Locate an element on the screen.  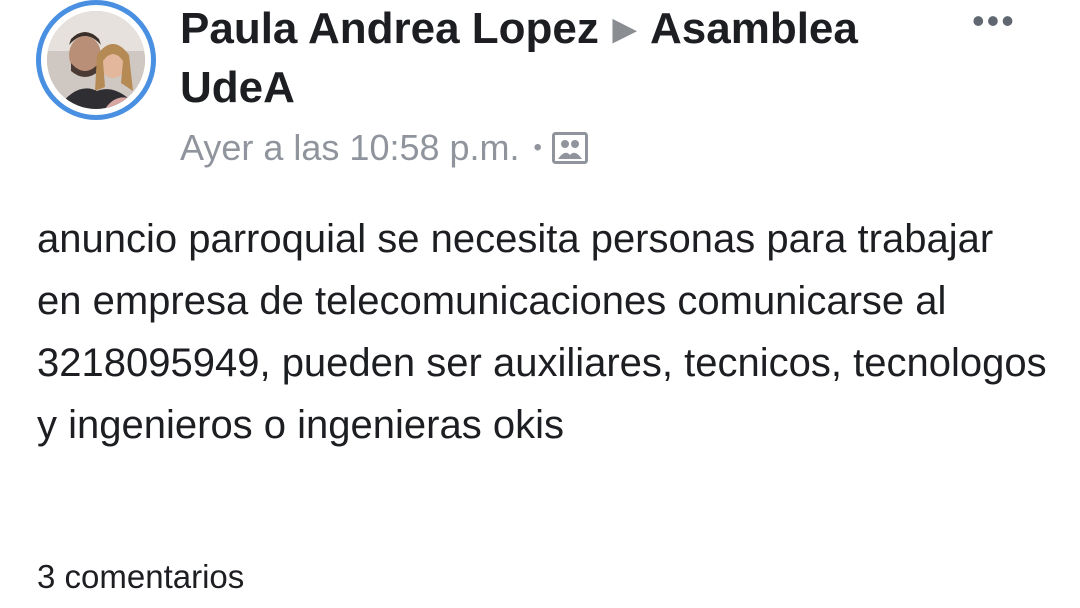
author-name: Paula Andrea Lopez is located at coordinates (389, 28).